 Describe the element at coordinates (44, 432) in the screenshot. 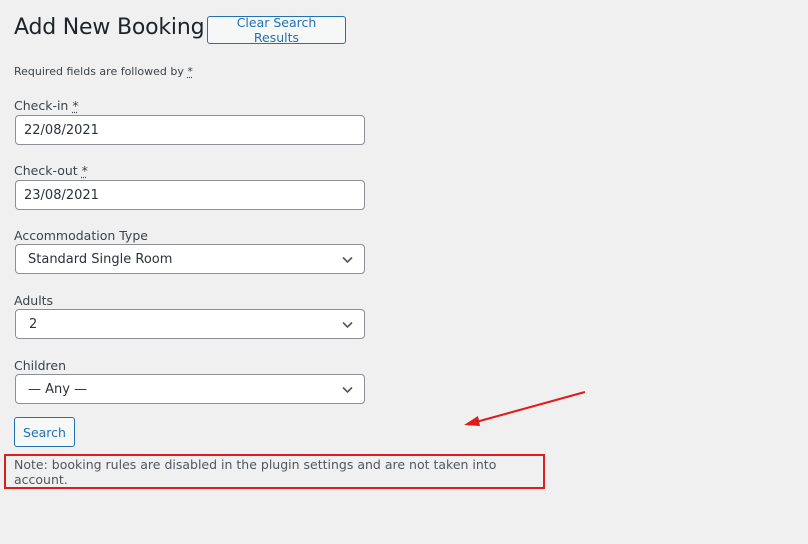

I see `search-button: Search` at that location.